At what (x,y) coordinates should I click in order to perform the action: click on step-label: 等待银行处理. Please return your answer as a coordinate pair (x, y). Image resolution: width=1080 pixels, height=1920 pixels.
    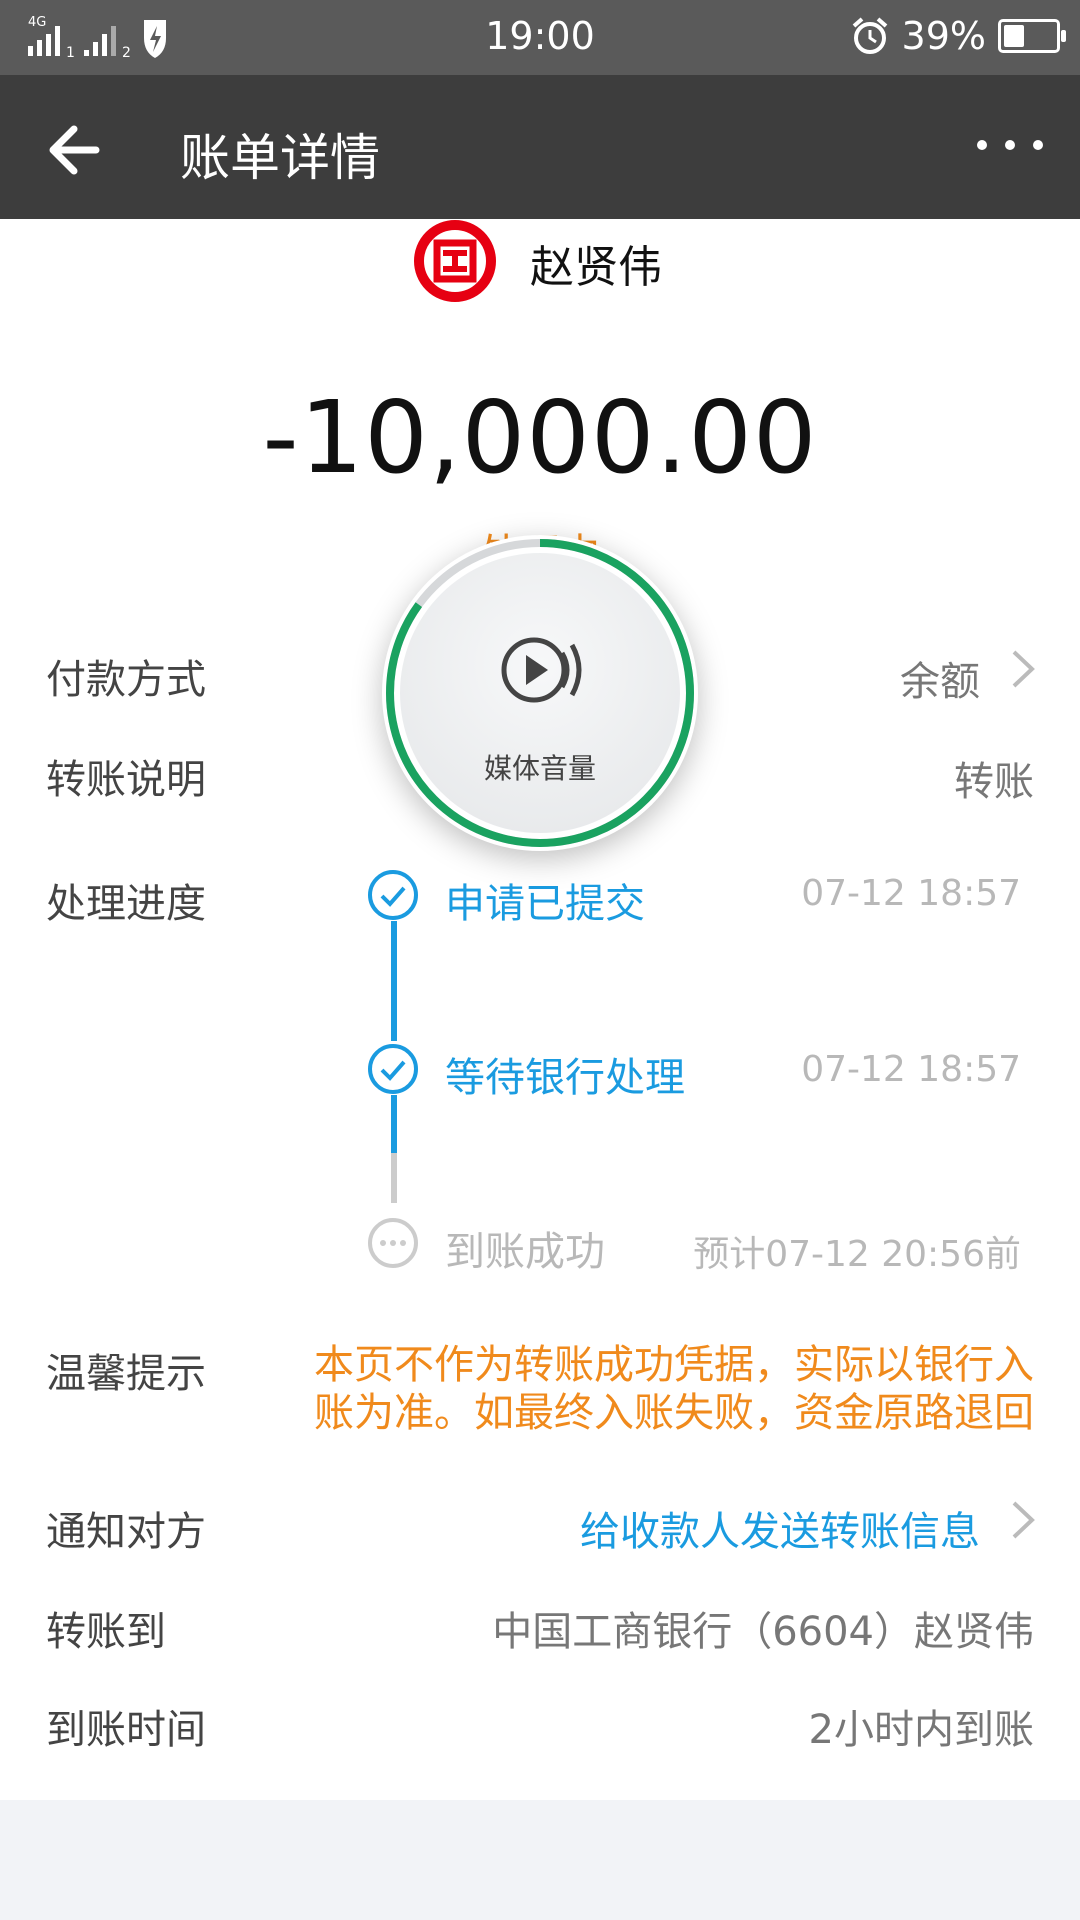
    Looking at the image, I should click on (565, 1078).